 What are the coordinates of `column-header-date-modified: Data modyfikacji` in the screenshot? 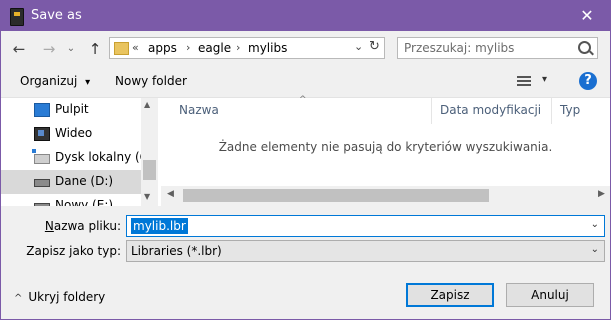 It's located at (490, 110).